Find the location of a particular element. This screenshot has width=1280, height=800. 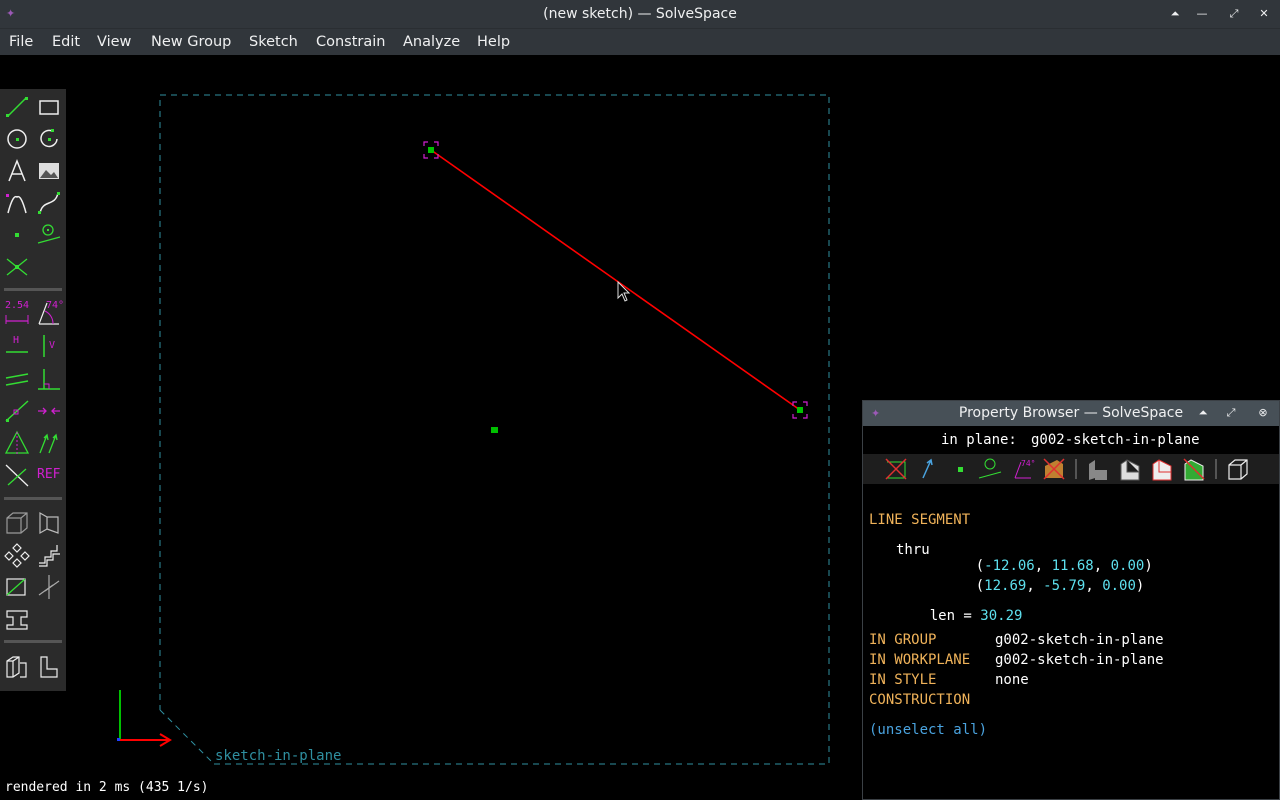

length-label: len = is located at coordinates (955, 616).